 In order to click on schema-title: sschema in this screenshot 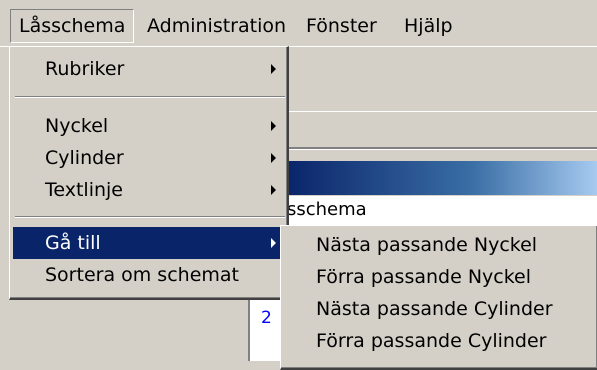, I will do `click(327, 209)`.